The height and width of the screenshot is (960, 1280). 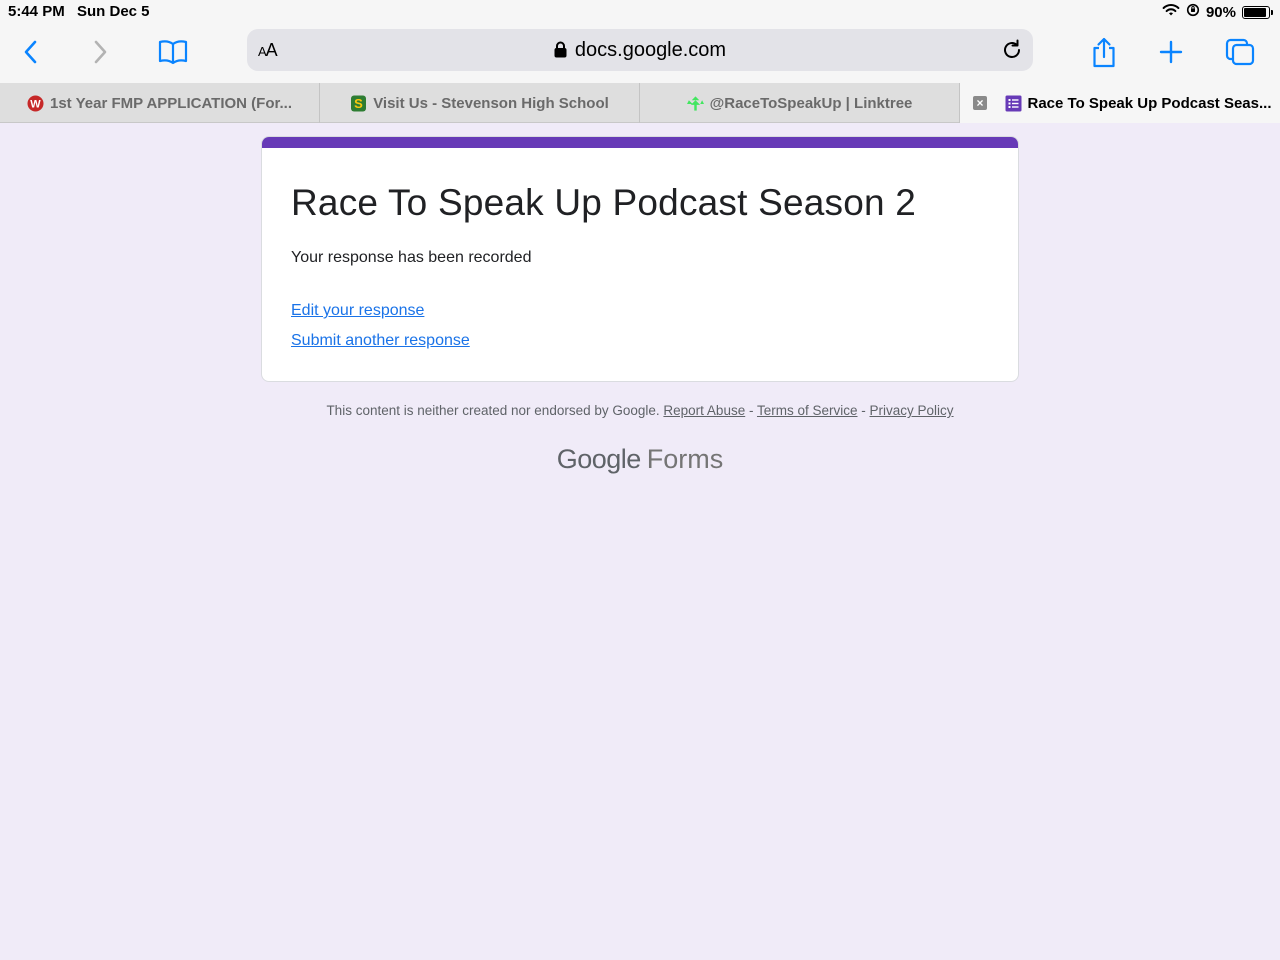 What do you see at coordinates (560, 52) in the screenshot?
I see `lock-icon` at bounding box center [560, 52].